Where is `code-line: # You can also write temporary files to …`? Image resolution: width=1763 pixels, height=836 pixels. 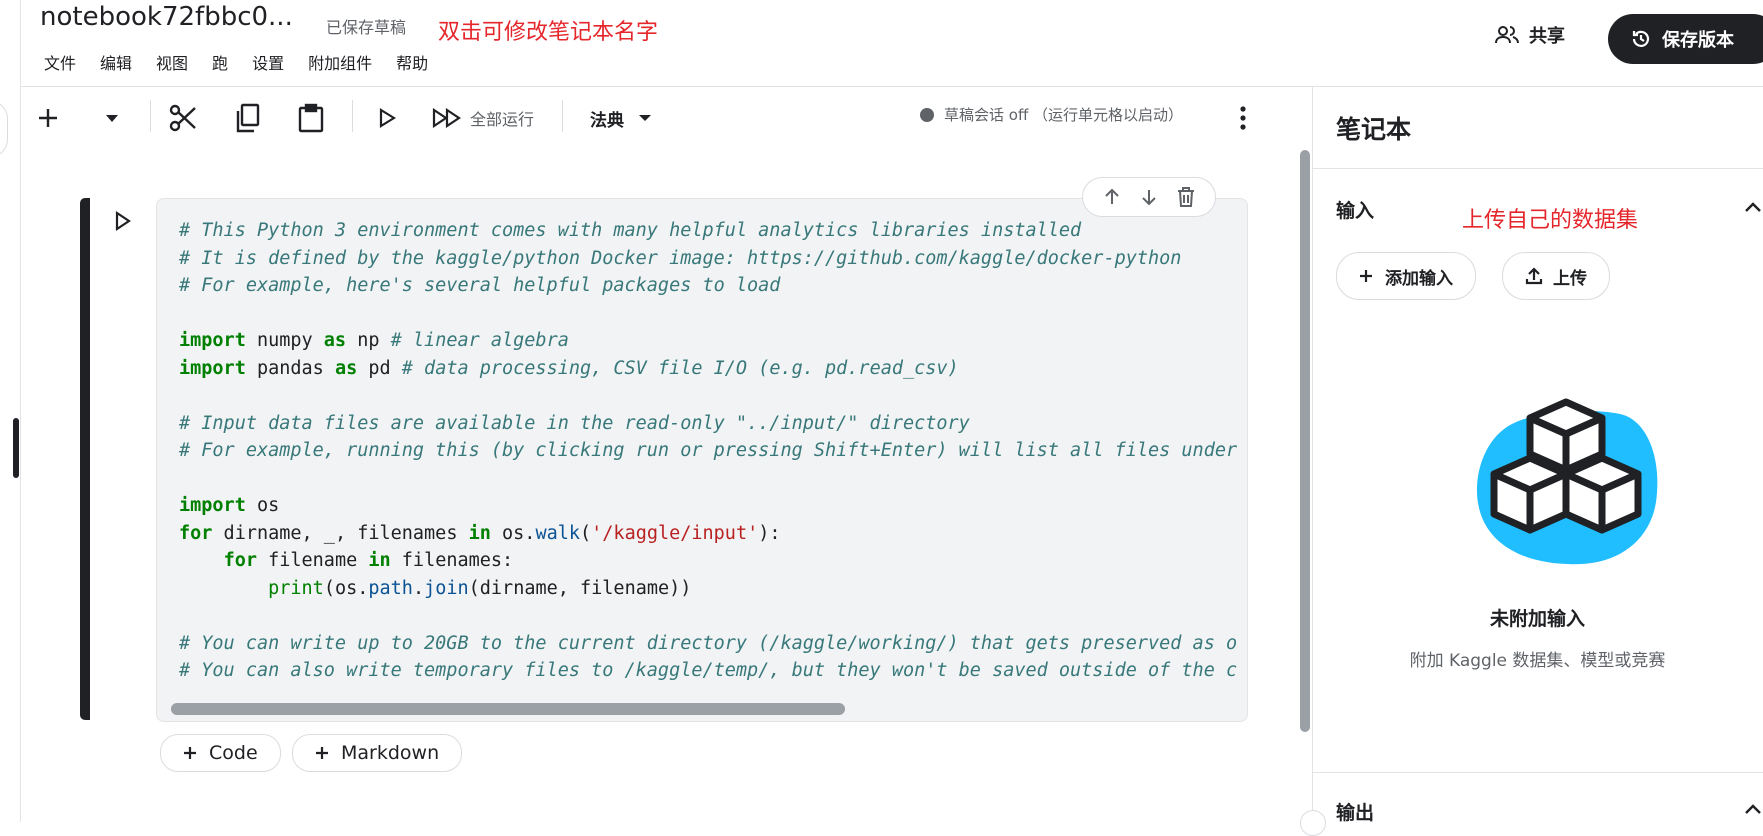 code-line: # You can also write temporary files to … is located at coordinates (708, 671).